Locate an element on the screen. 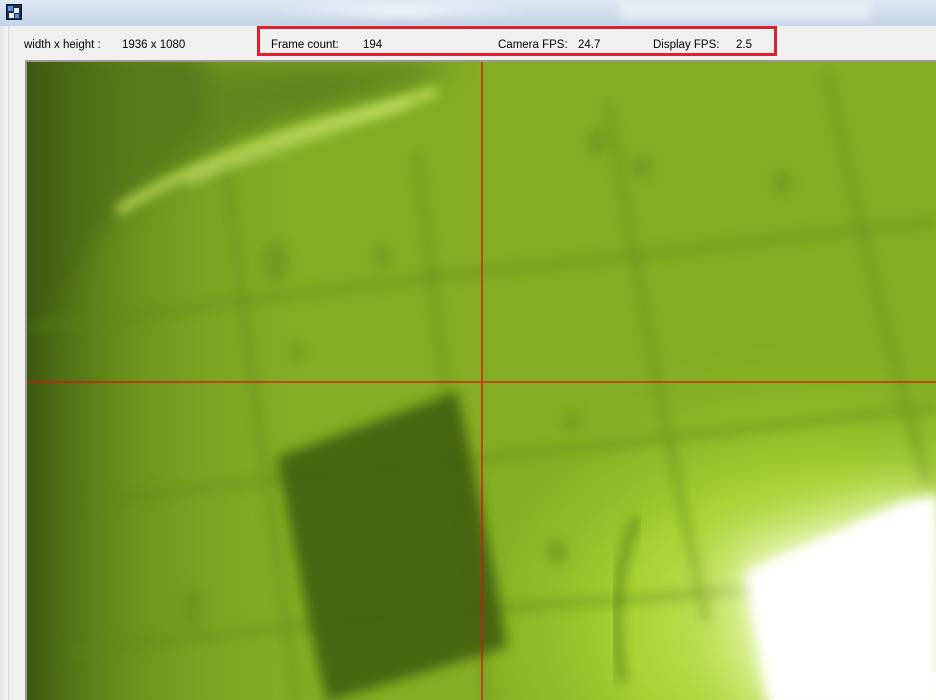 The image size is (936, 700). left-panel-edge is located at coordinates (4, 363).